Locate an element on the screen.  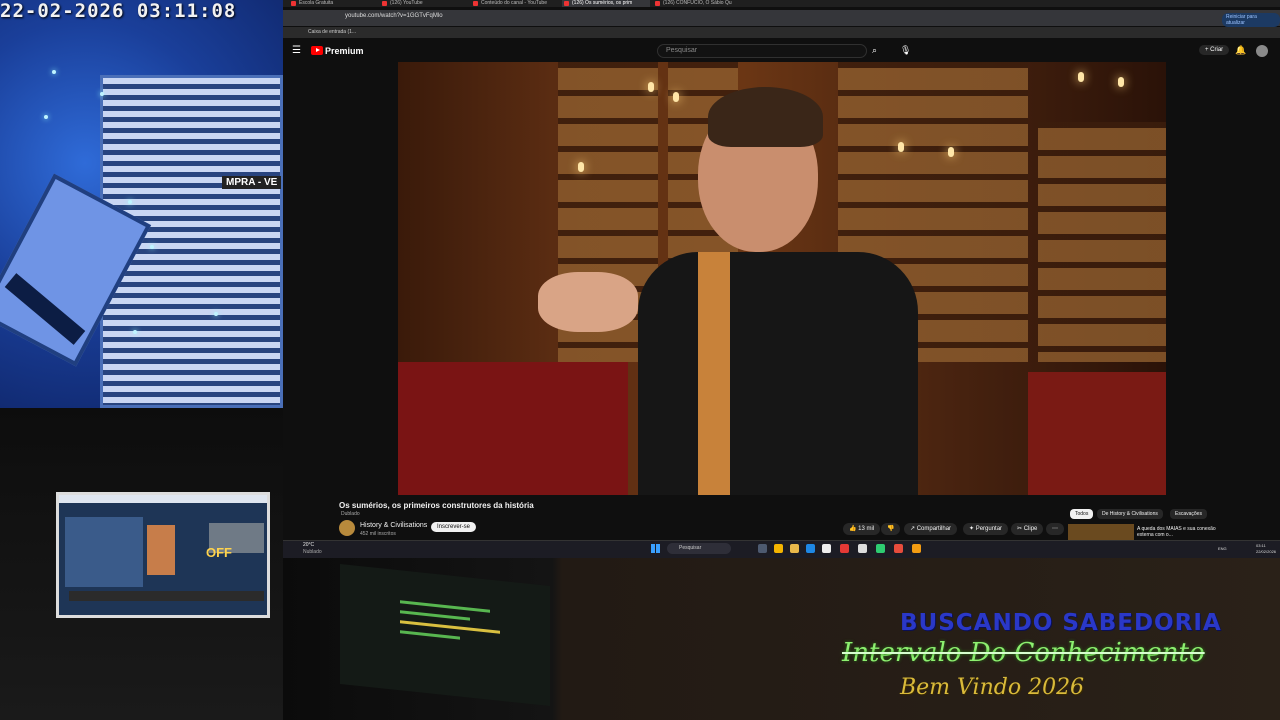
like-button: 👍 13 mil is located at coordinates (862, 529).